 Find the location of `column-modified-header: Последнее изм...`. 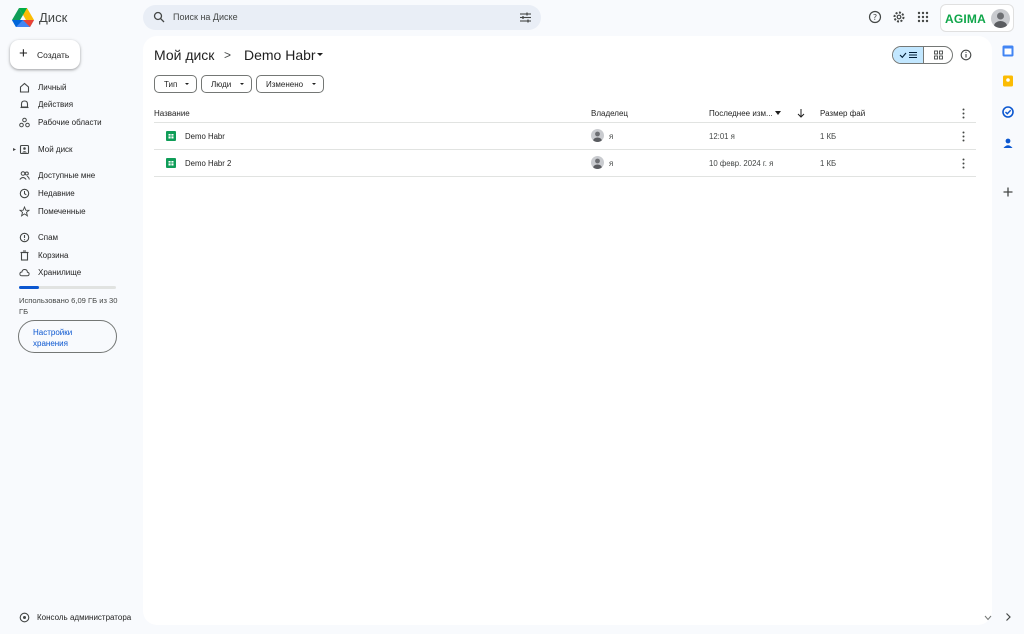

column-modified-header: Последнее изм... is located at coordinates (741, 113).